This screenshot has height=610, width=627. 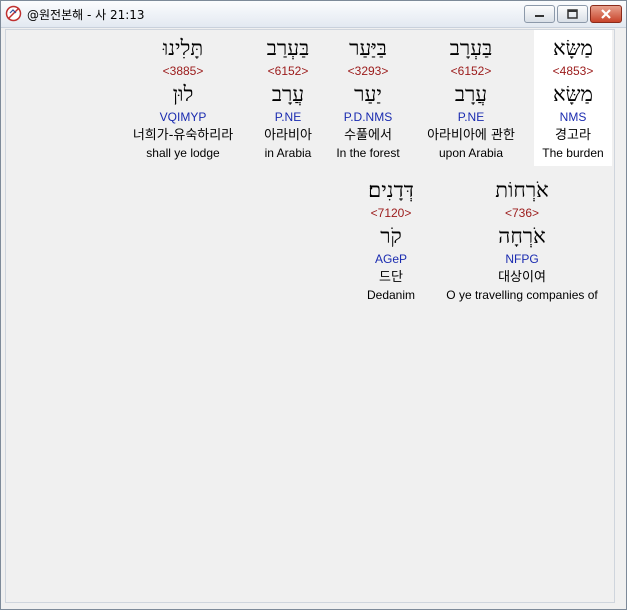 I want to click on parsing-code: NFPG, so click(x=522, y=259).